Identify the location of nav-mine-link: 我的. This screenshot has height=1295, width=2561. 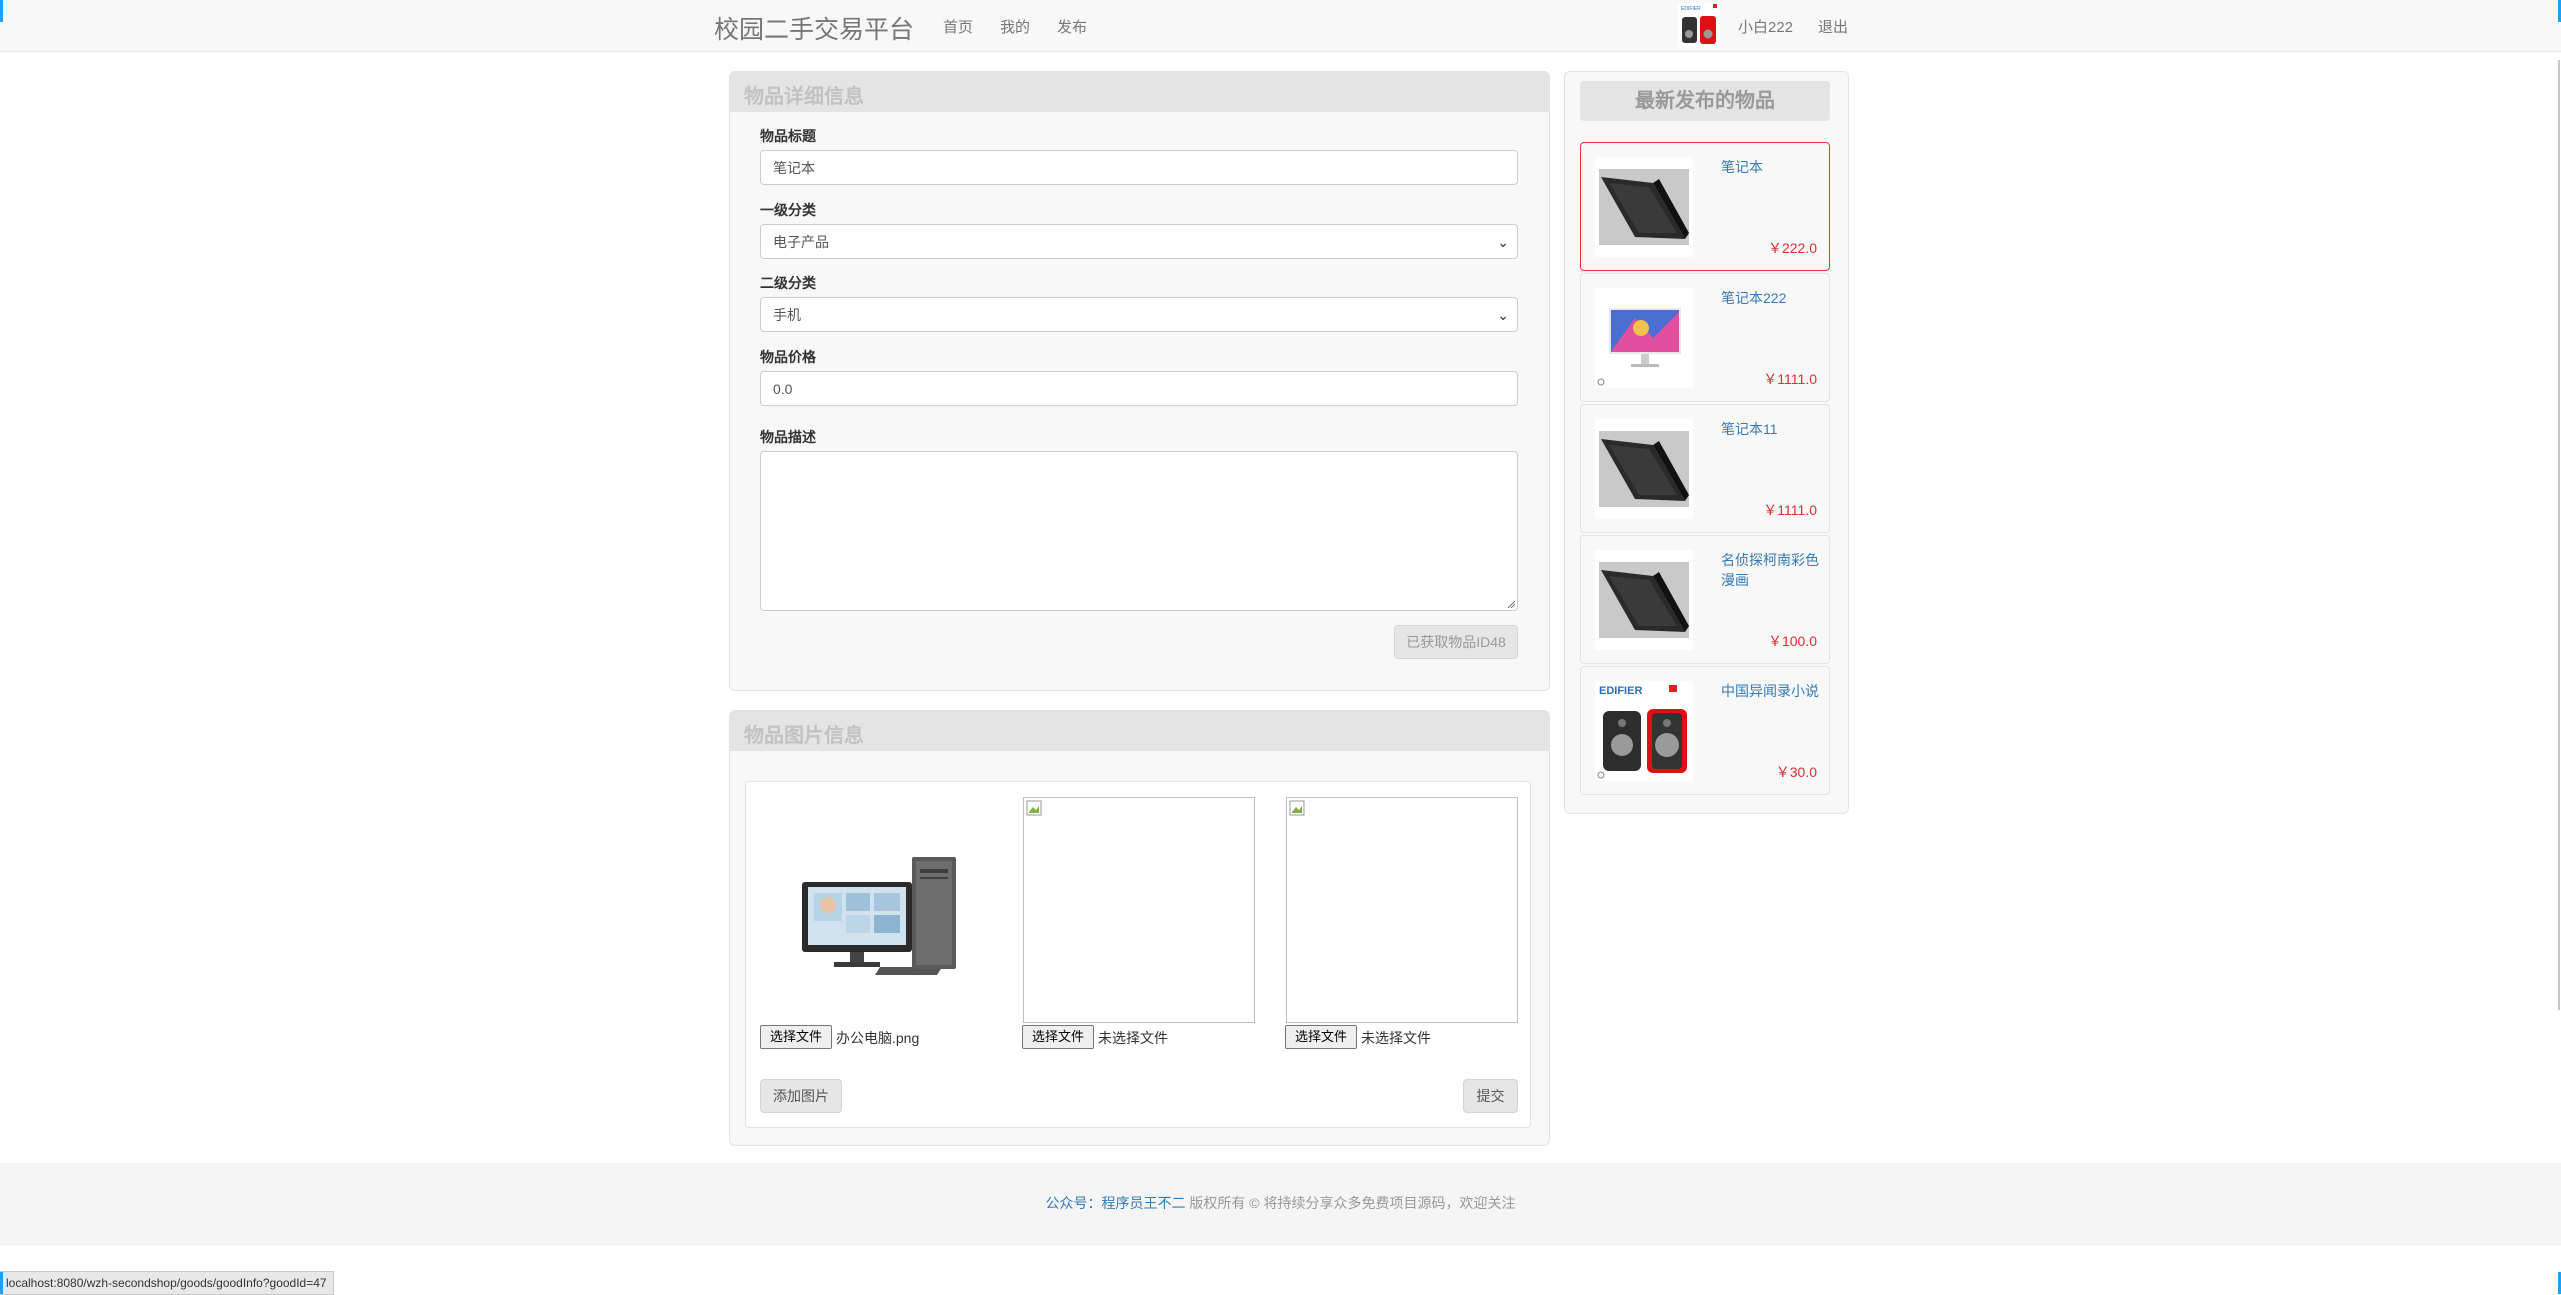
(1015, 26).